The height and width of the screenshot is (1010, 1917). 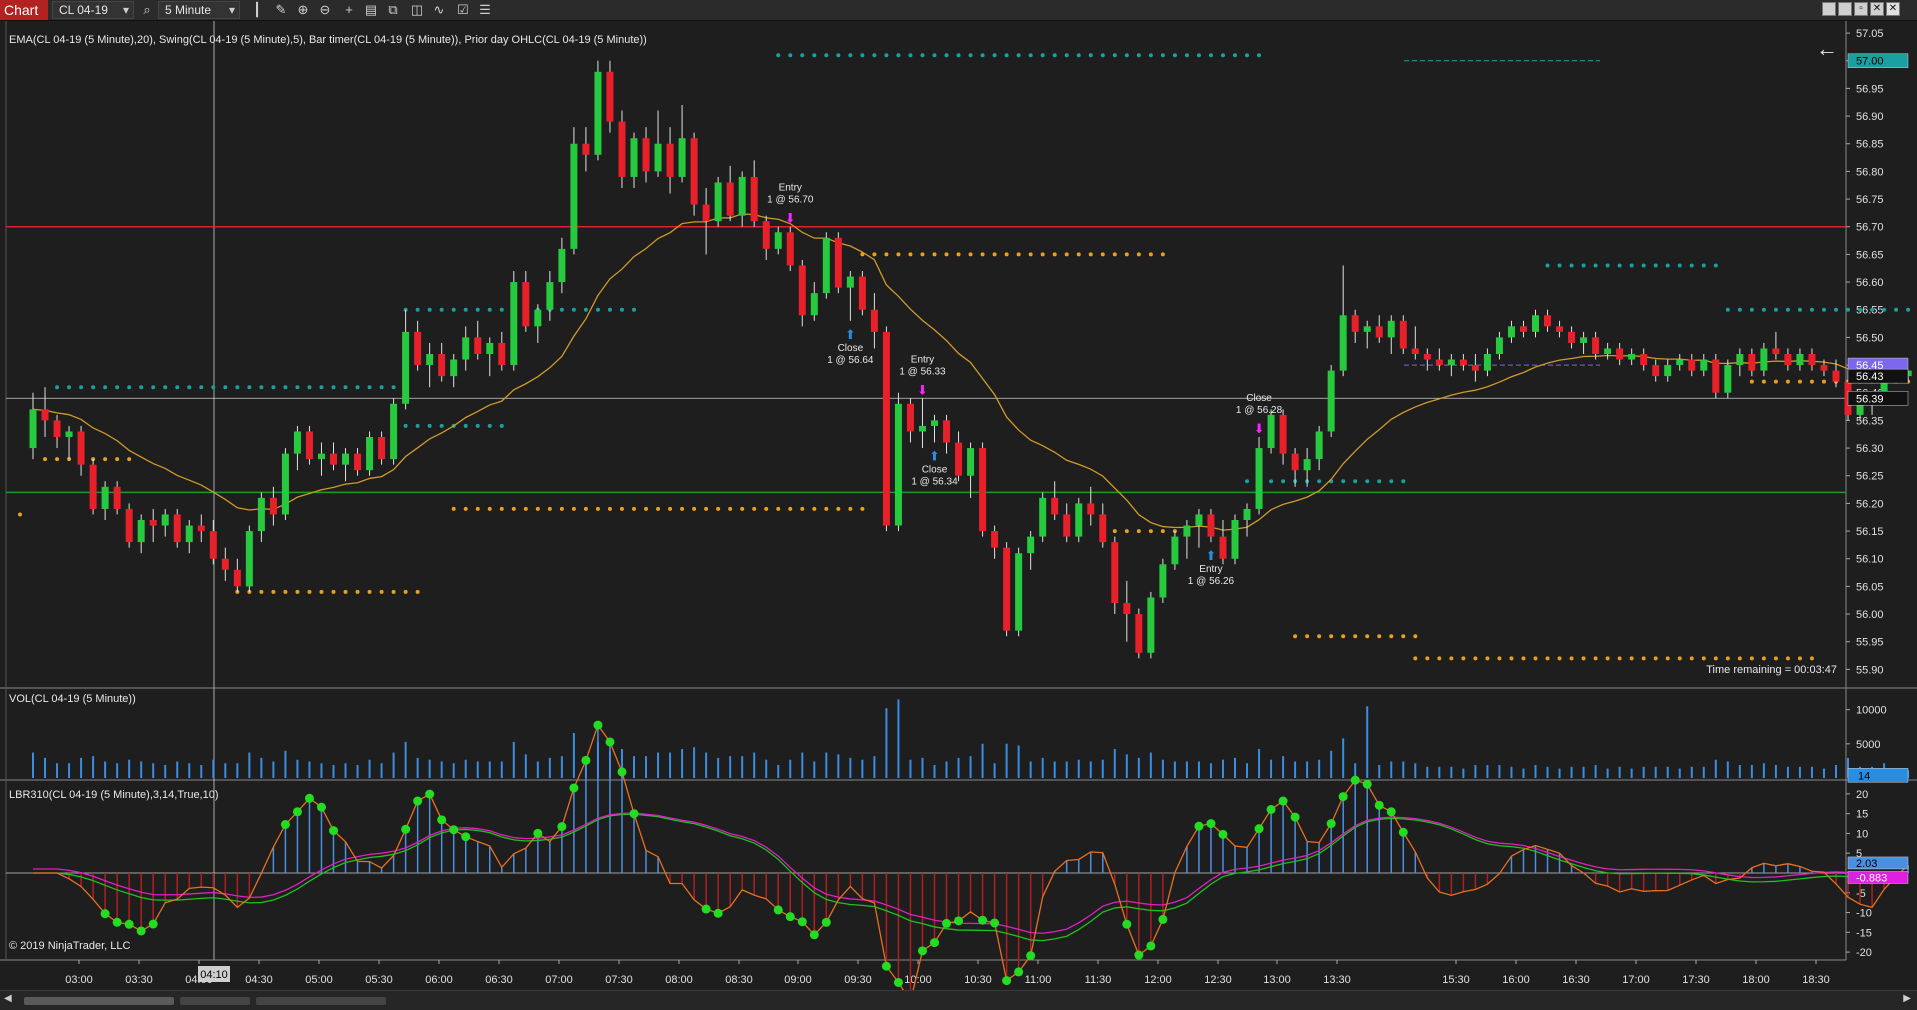 What do you see at coordinates (1218, 980) in the screenshot?
I see `time-tick-label: 12:30` at bounding box center [1218, 980].